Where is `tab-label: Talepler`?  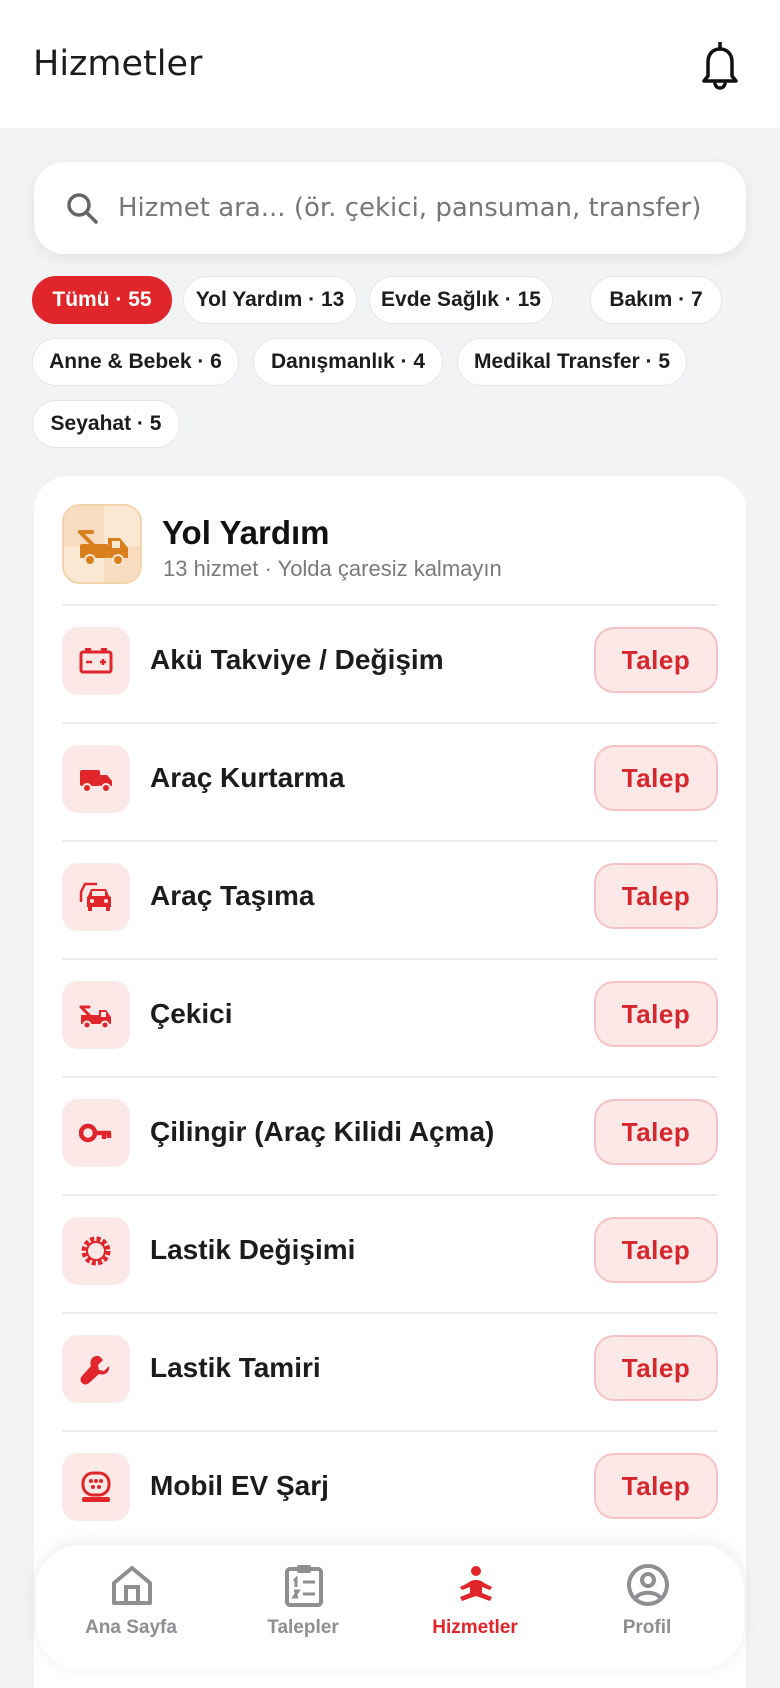
tab-label: Talepler is located at coordinates (303, 1627).